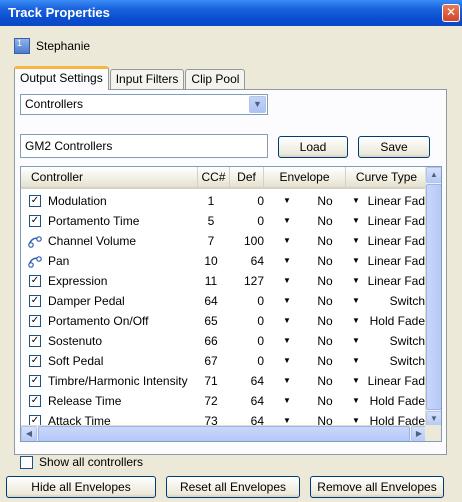  I want to click on table-row: ✓ Portamento On/Off 65 0 ▼ No ▼ Hold Fade, so click(224, 321).